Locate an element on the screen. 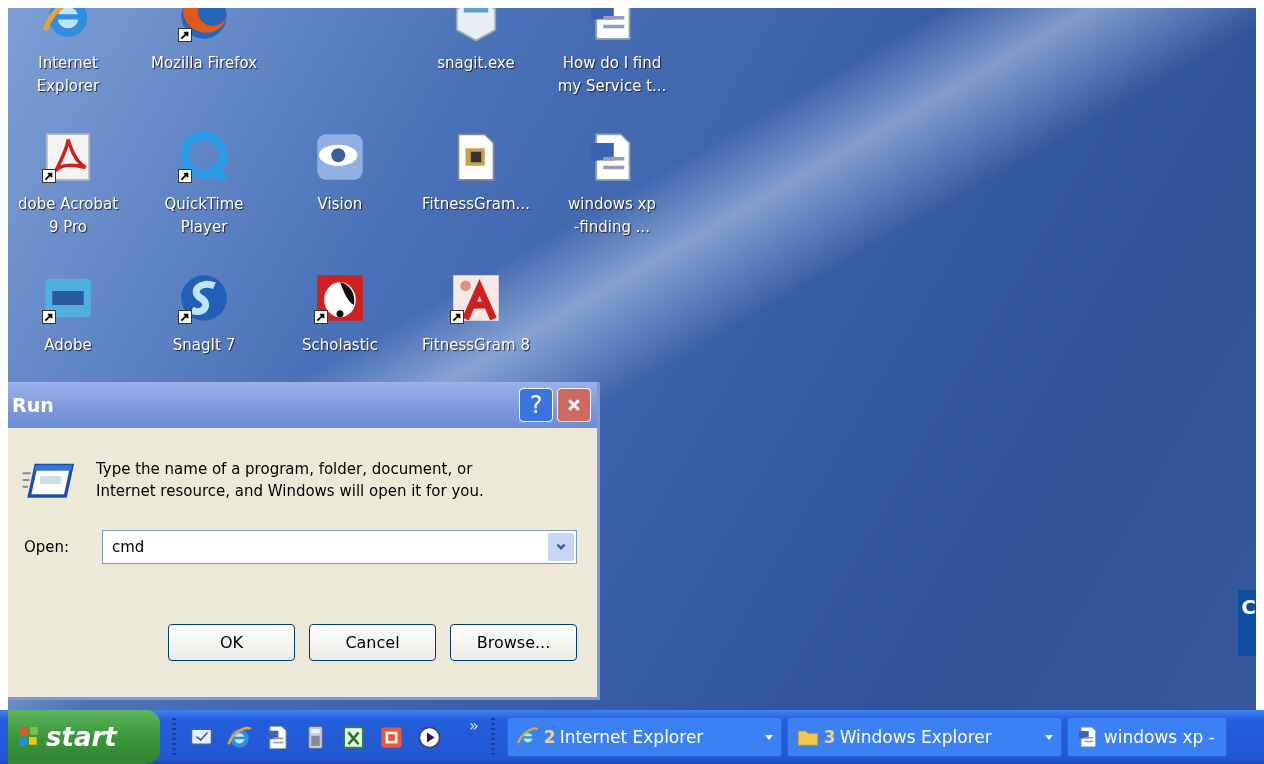 This screenshot has width=1264, height=764. start-button: start is located at coordinates (84, 737).